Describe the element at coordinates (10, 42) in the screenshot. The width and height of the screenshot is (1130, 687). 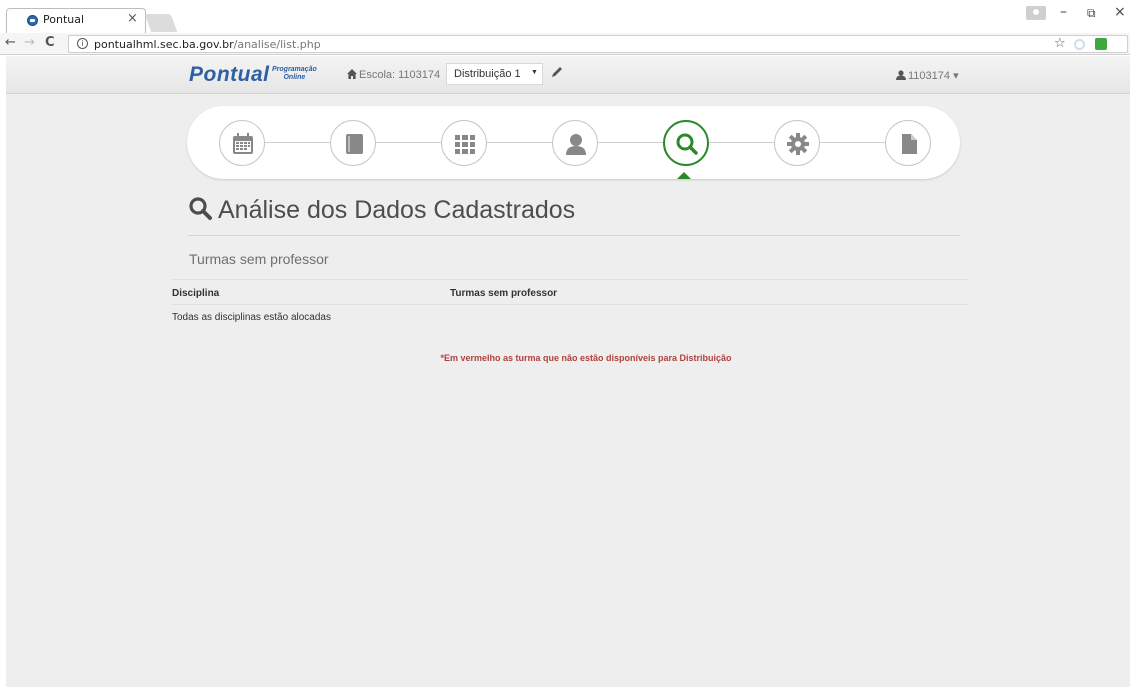
I see `back-icon: ←` at that location.